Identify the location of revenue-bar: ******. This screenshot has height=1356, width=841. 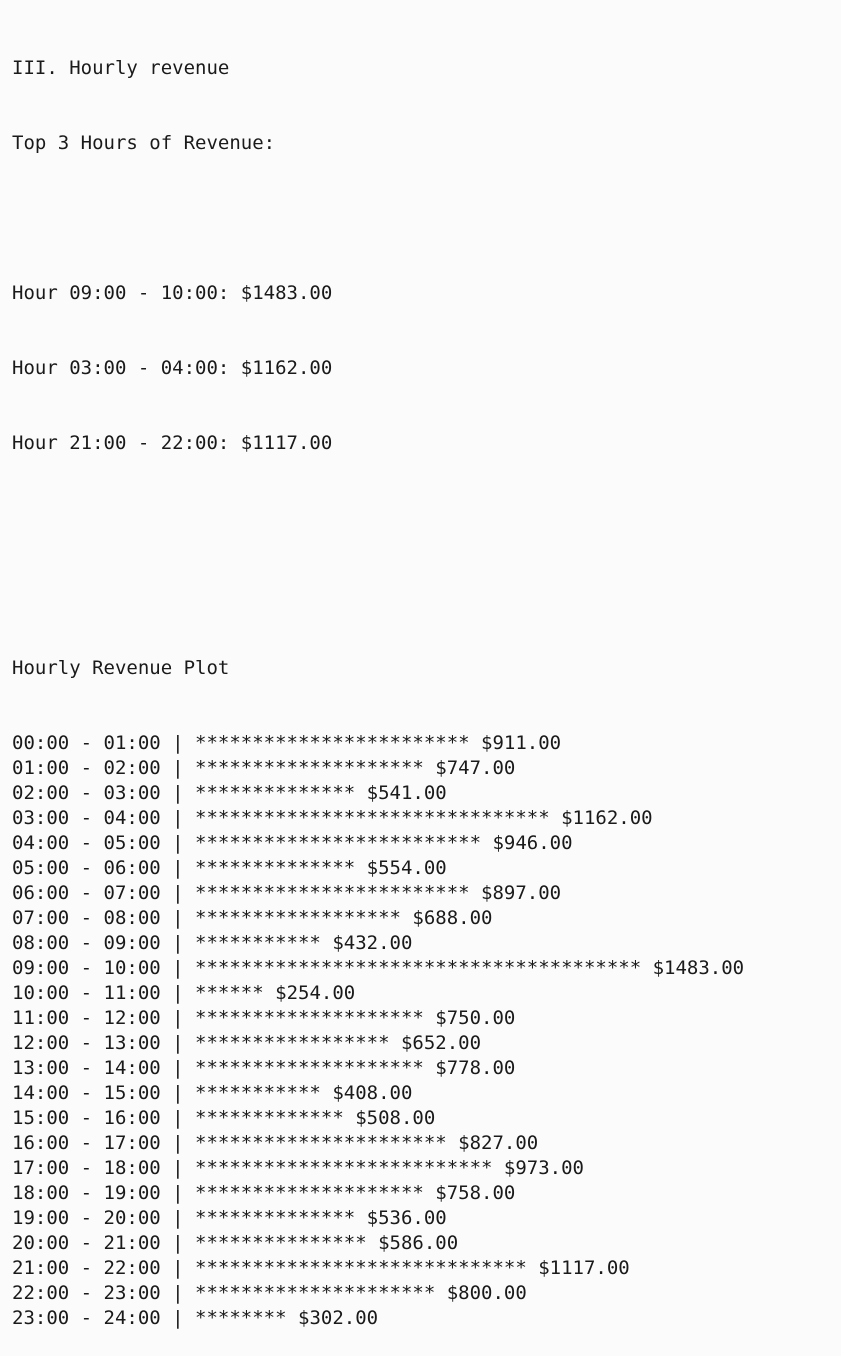
(229, 993).